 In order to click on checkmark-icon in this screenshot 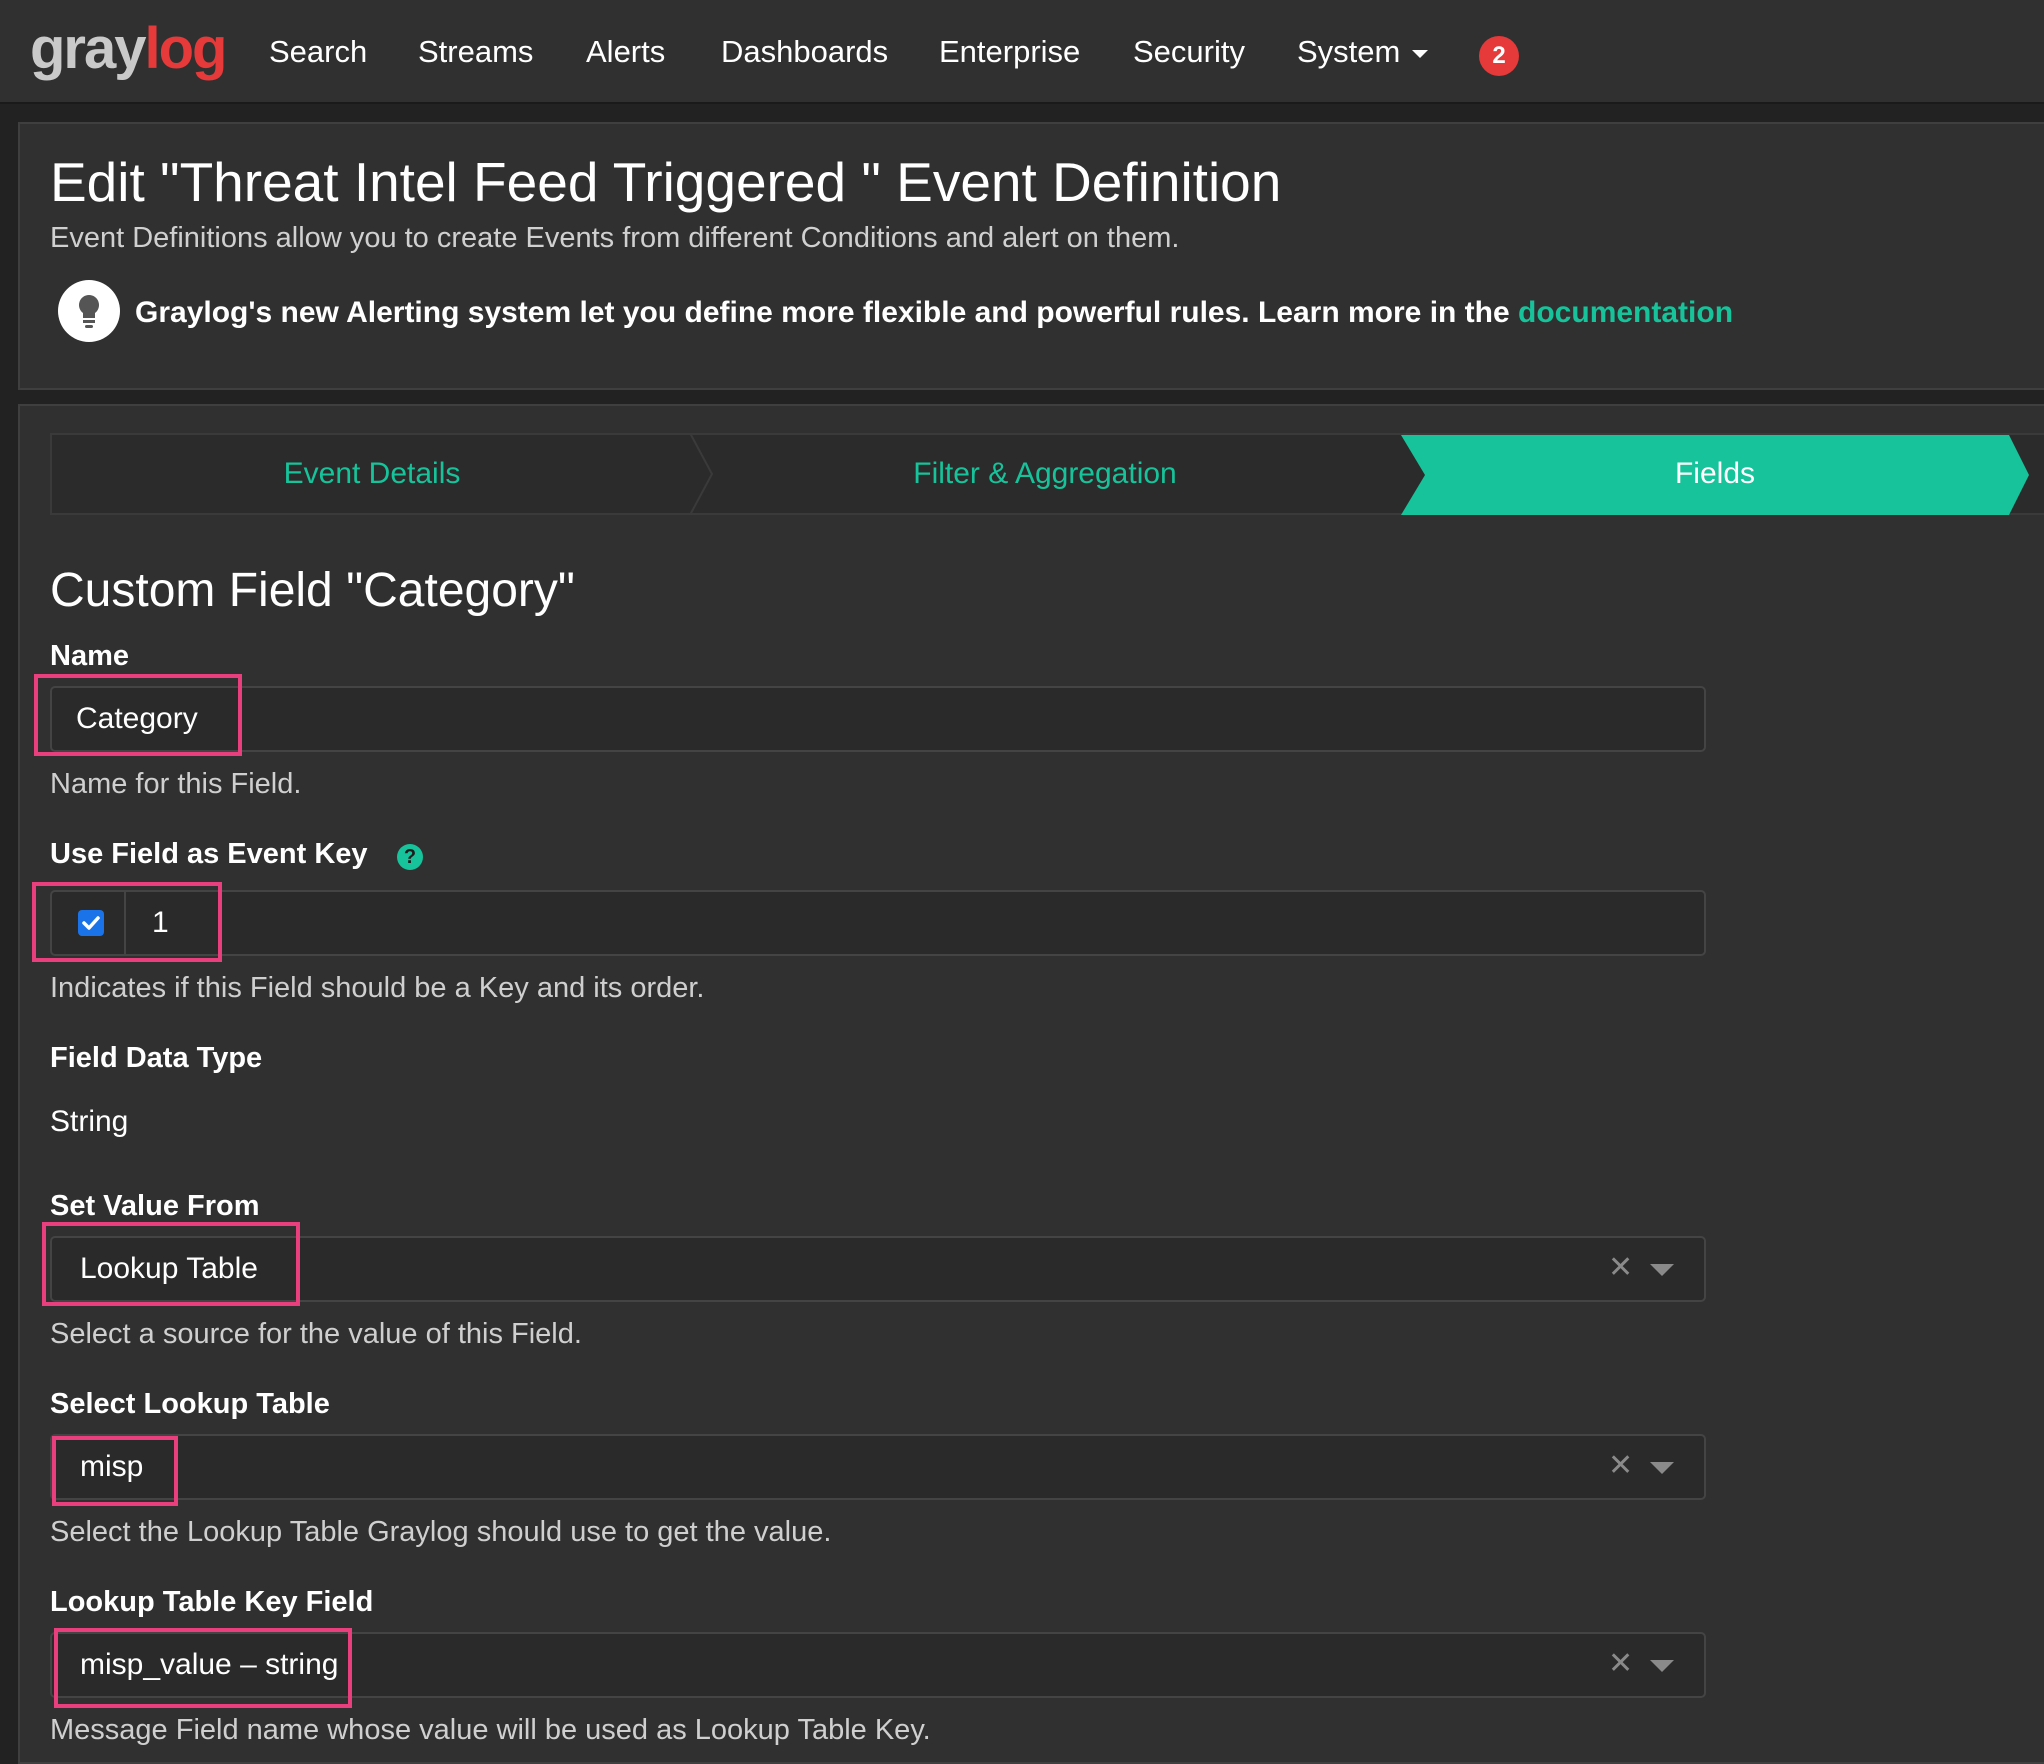, I will do `click(91, 923)`.